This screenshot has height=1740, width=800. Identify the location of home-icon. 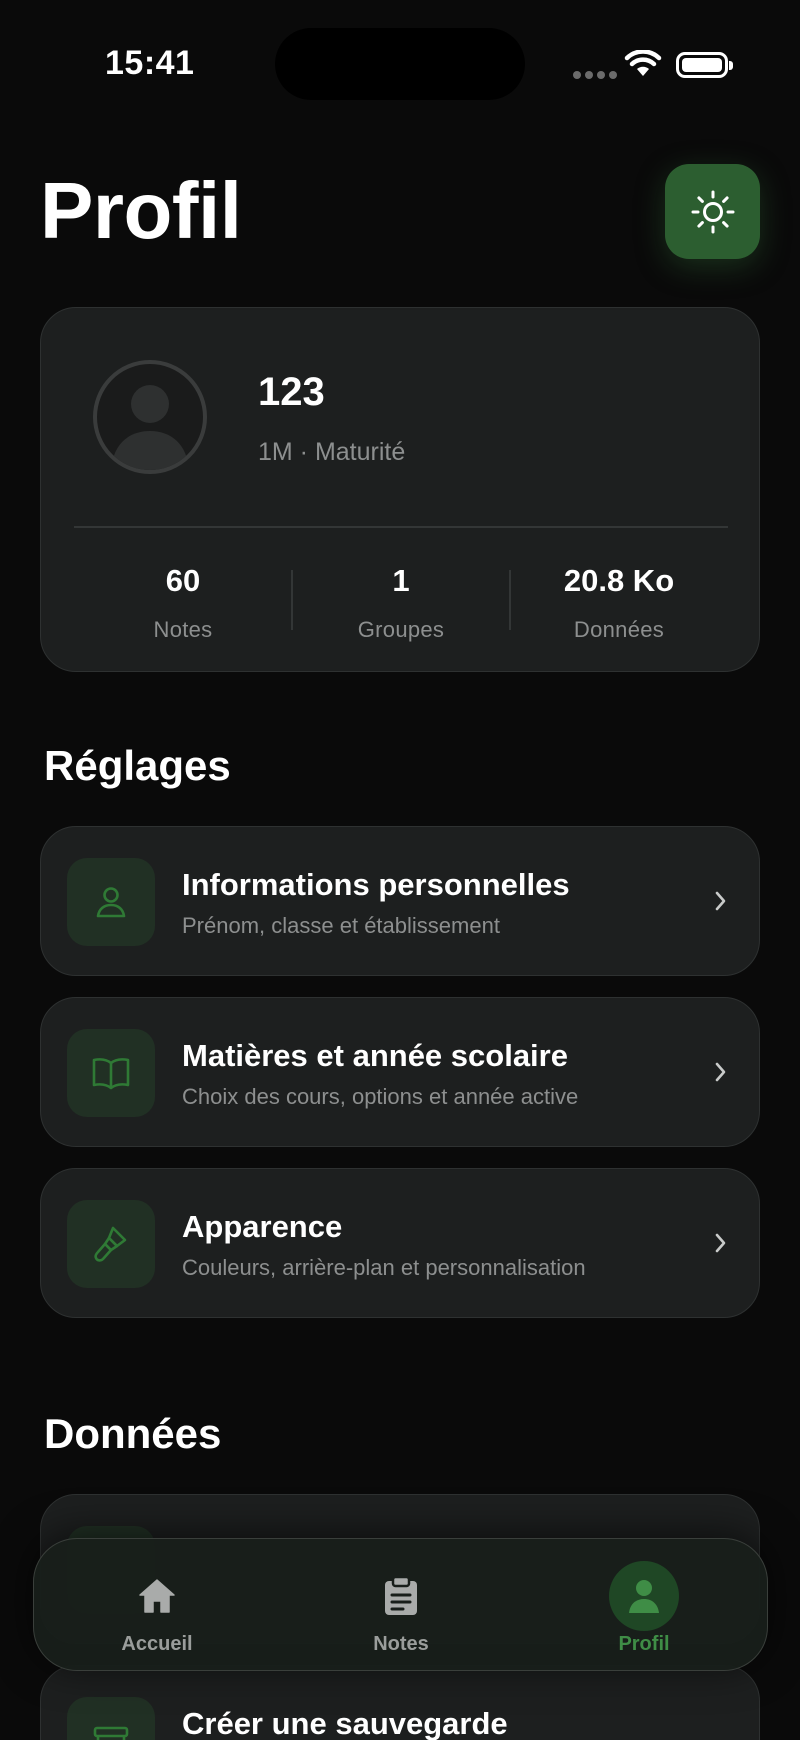
(157, 1596).